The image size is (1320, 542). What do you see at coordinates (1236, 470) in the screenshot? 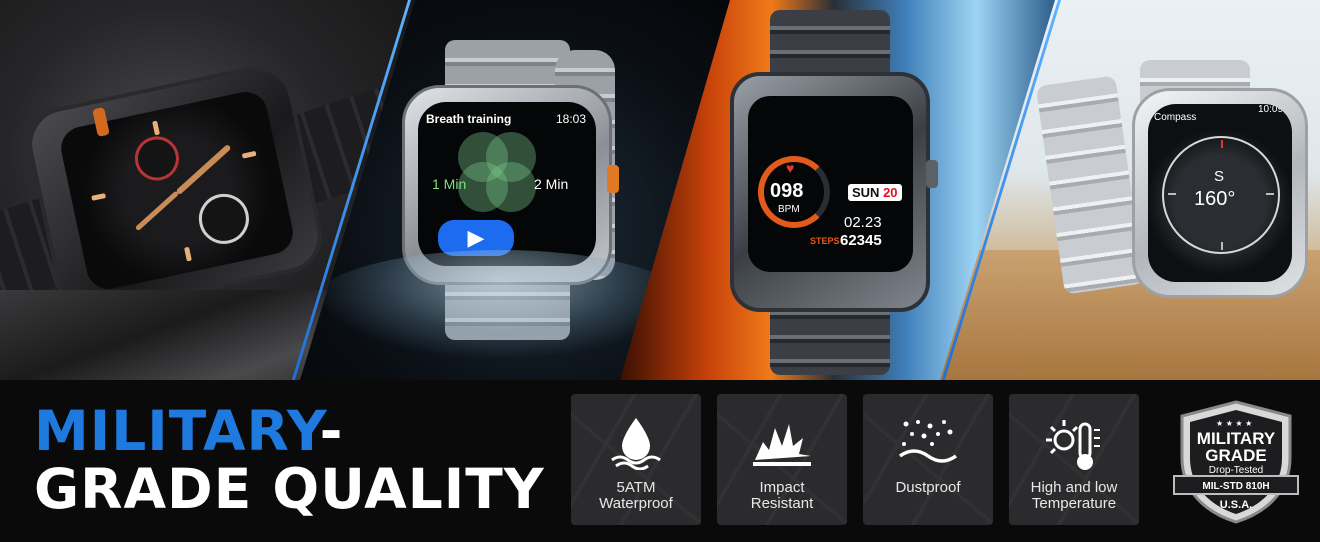
I see `badge-line-3: Drop-Tested` at bounding box center [1236, 470].